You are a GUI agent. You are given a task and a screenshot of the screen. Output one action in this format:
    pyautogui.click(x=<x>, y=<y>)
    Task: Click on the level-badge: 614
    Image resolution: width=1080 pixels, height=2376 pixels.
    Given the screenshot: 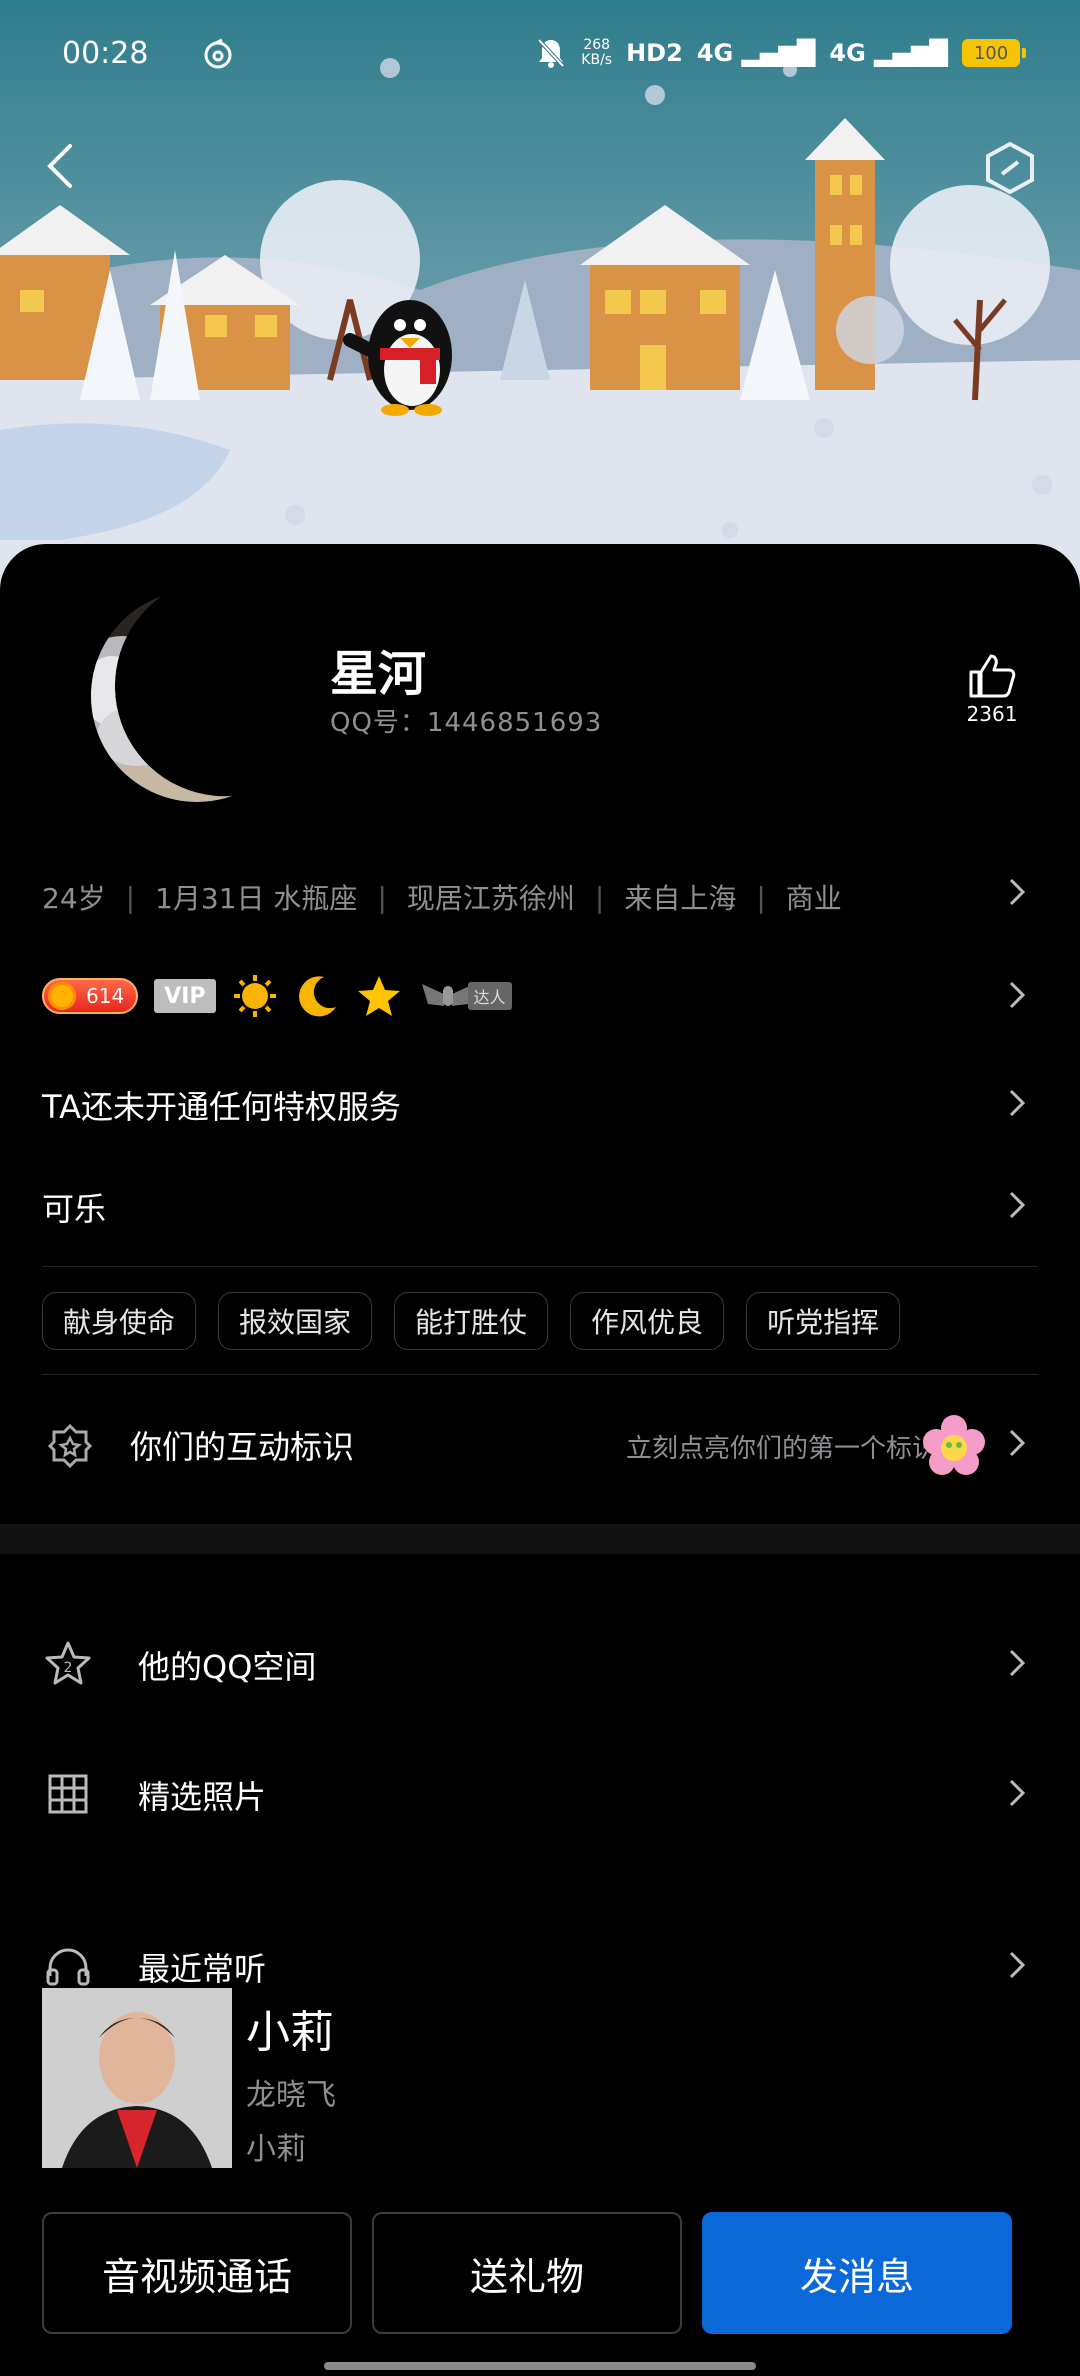 What is the action you would take?
    pyautogui.click(x=90, y=996)
    